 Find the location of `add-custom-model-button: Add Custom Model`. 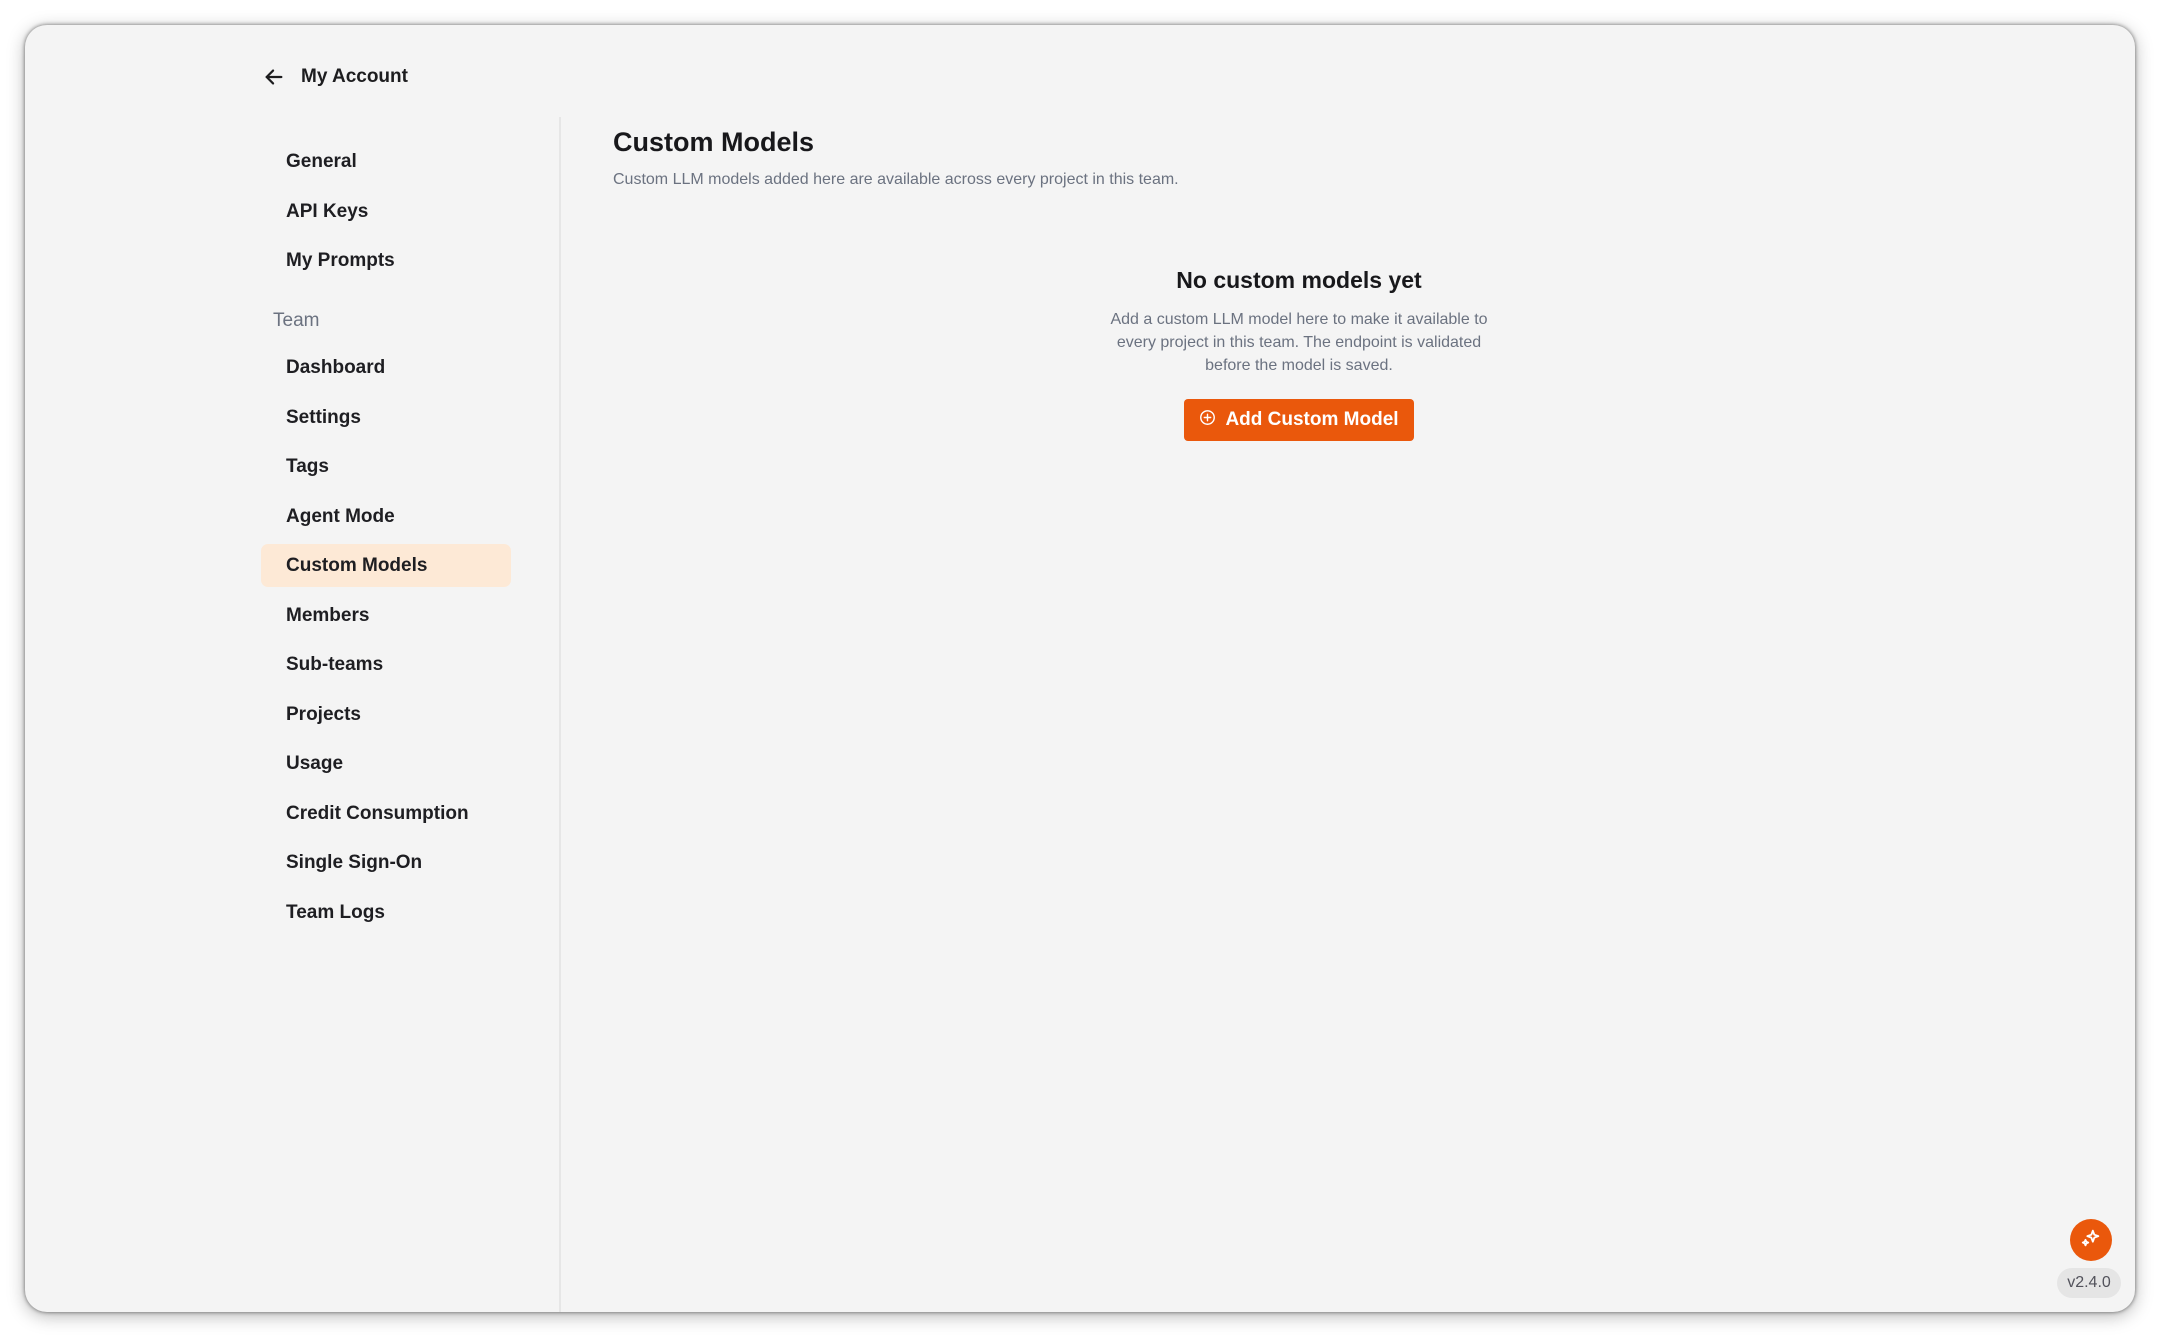

add-custom-model-button: Add Custom Model is located at coordinates (1299, 420).